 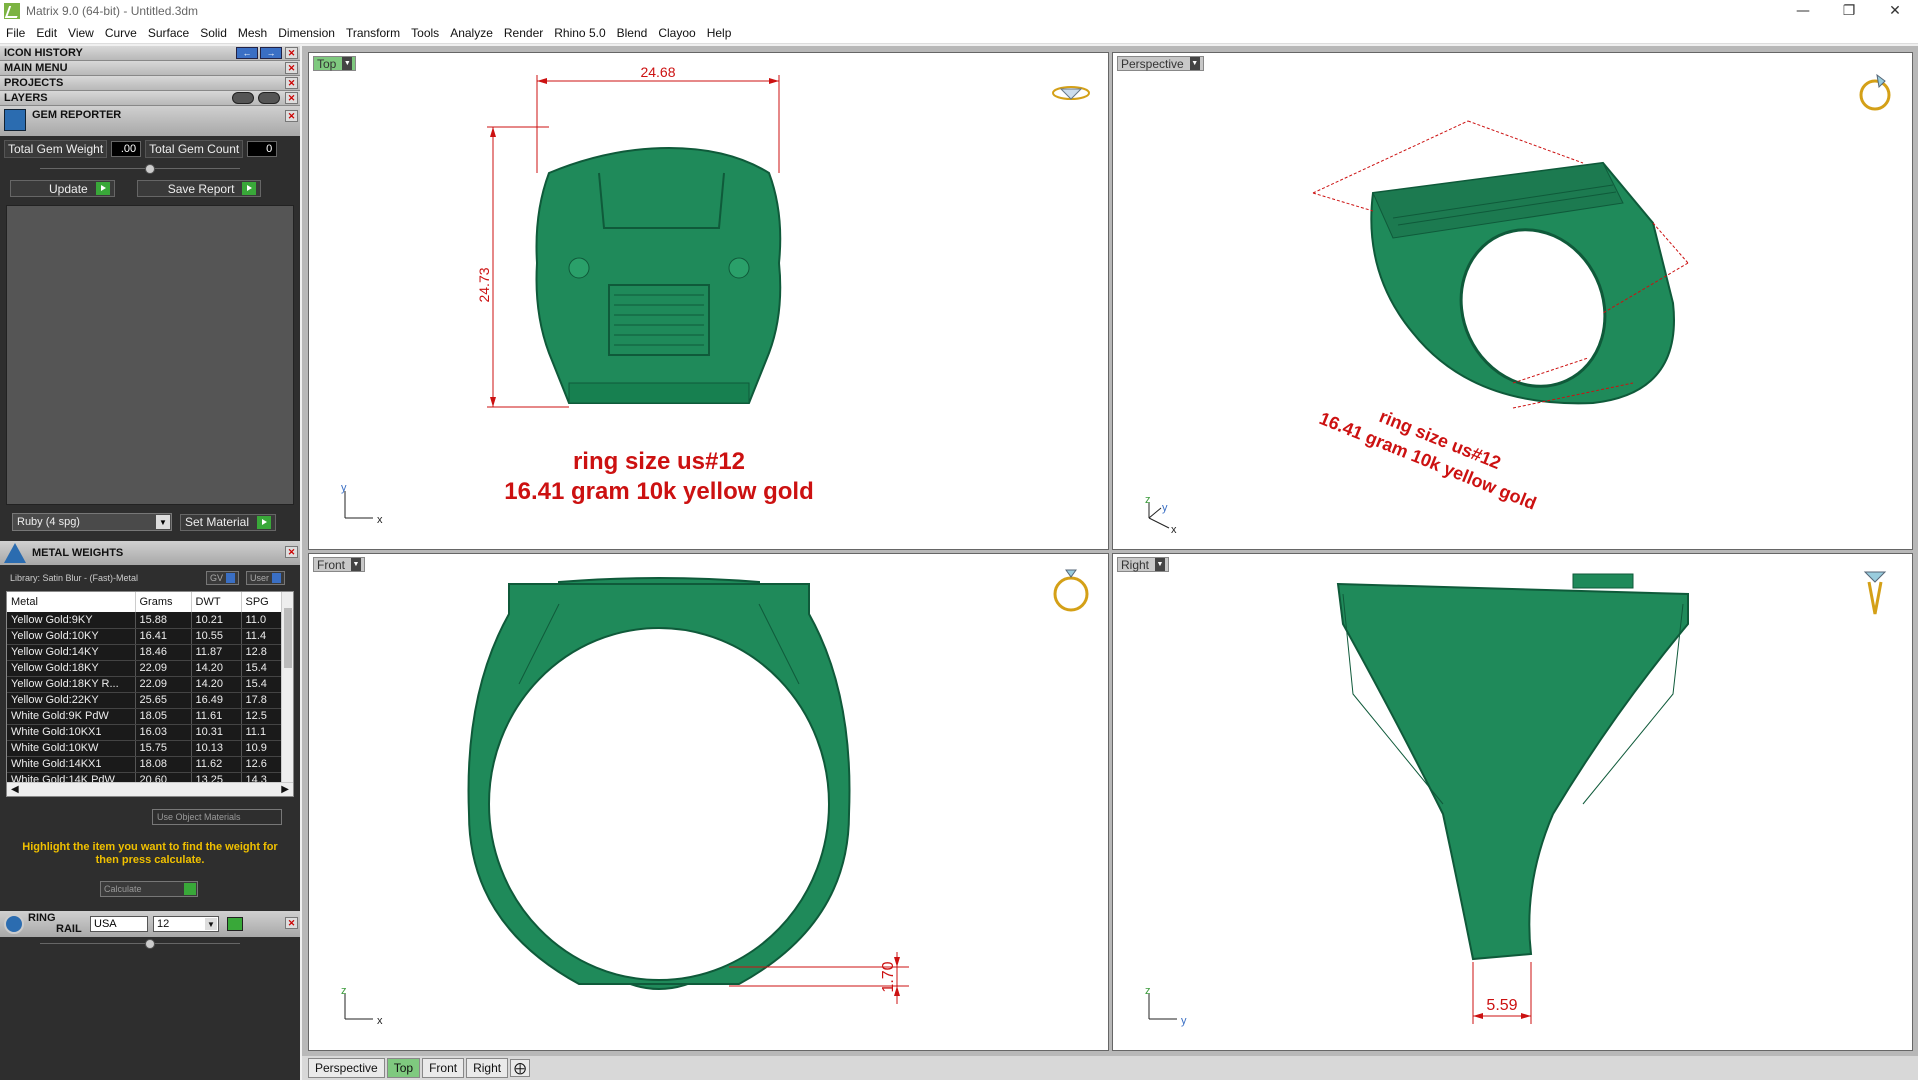 What do you see at coordinates (1071, 590) in the screenshot?
I see `ring-front-icon` at bounding box center [1071, 590].